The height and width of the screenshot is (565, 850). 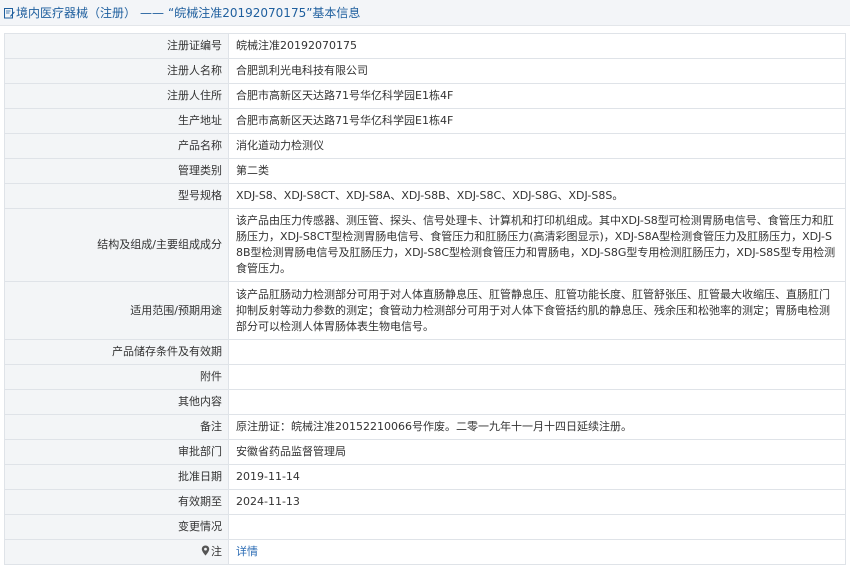 I want to click on document-edit-icon, so click(x=9, y=13).